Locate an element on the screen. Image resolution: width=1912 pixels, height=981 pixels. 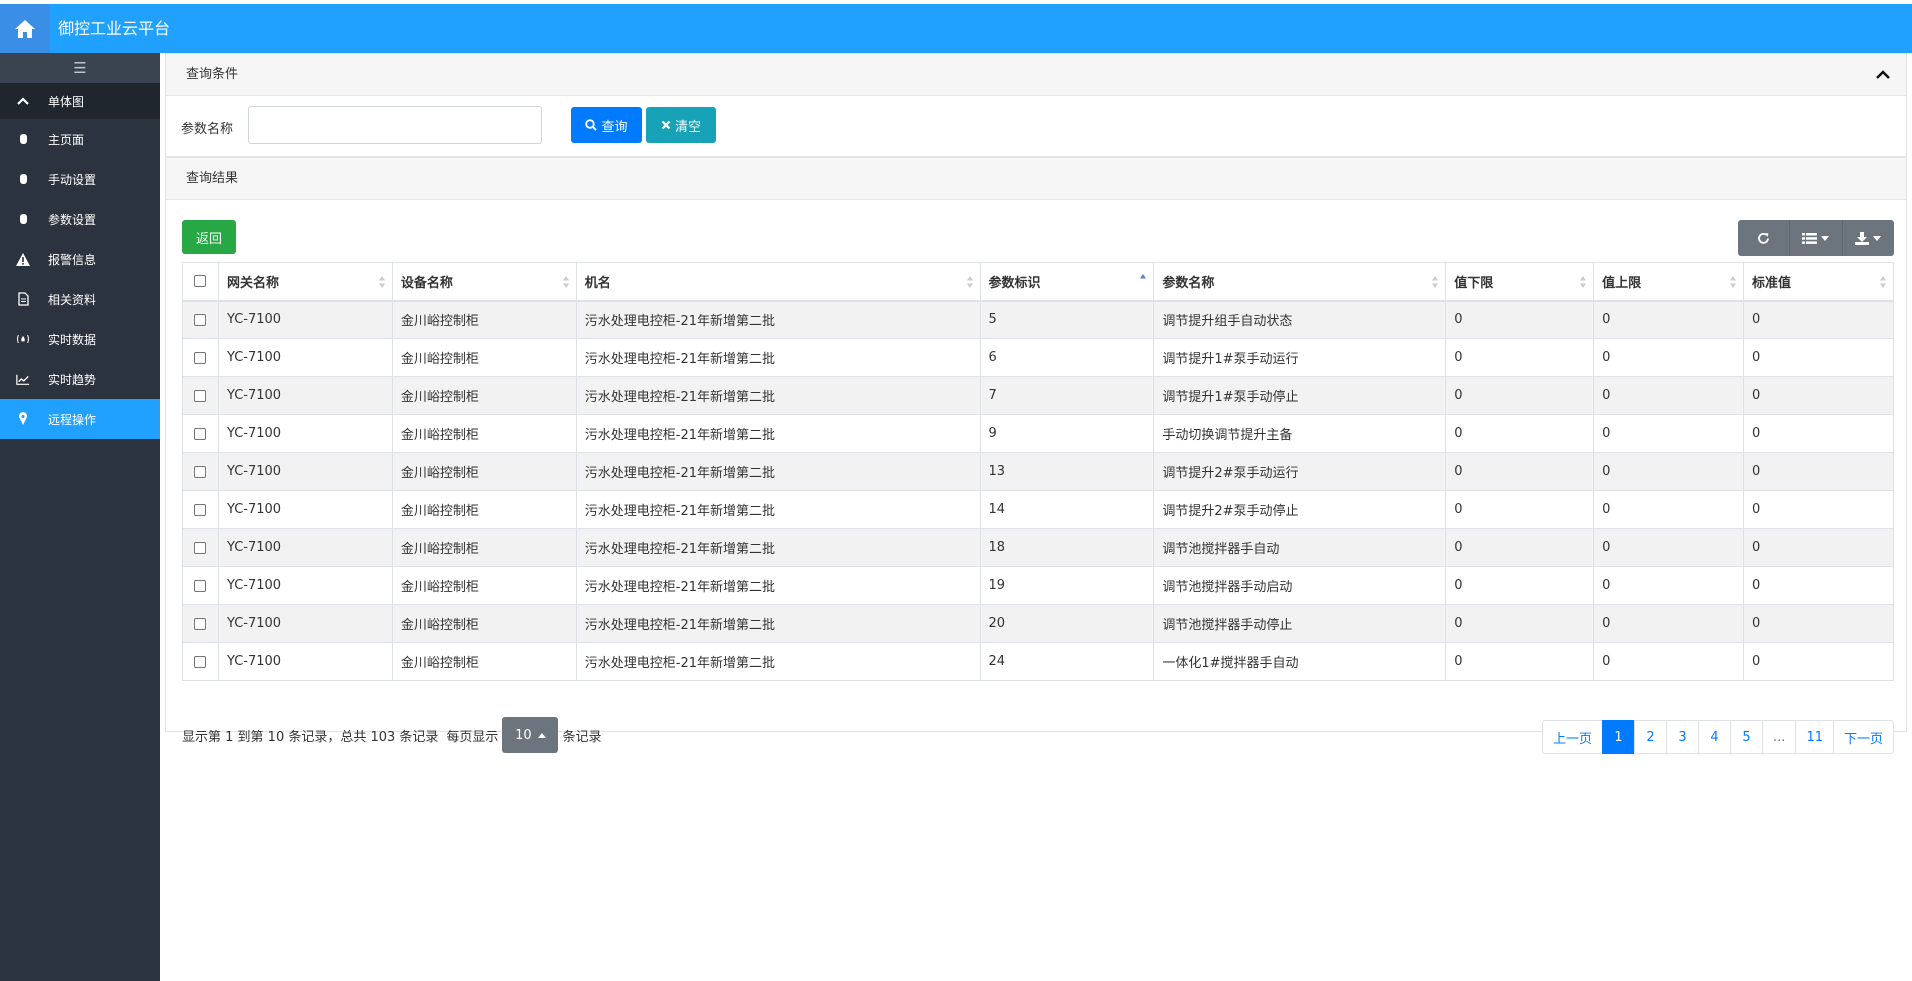
sidebar-item-manual-settings: 手动设置 is located at coordinates (80, 179).